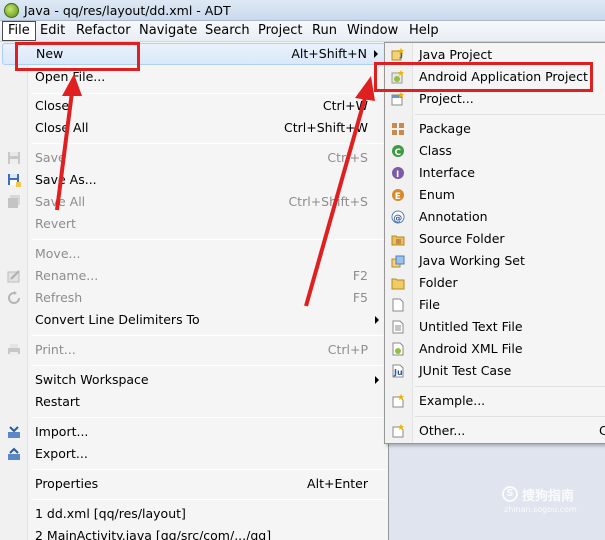 The image size is (605, 540). I want to click on svg-text: Ju, so click(398, 372).